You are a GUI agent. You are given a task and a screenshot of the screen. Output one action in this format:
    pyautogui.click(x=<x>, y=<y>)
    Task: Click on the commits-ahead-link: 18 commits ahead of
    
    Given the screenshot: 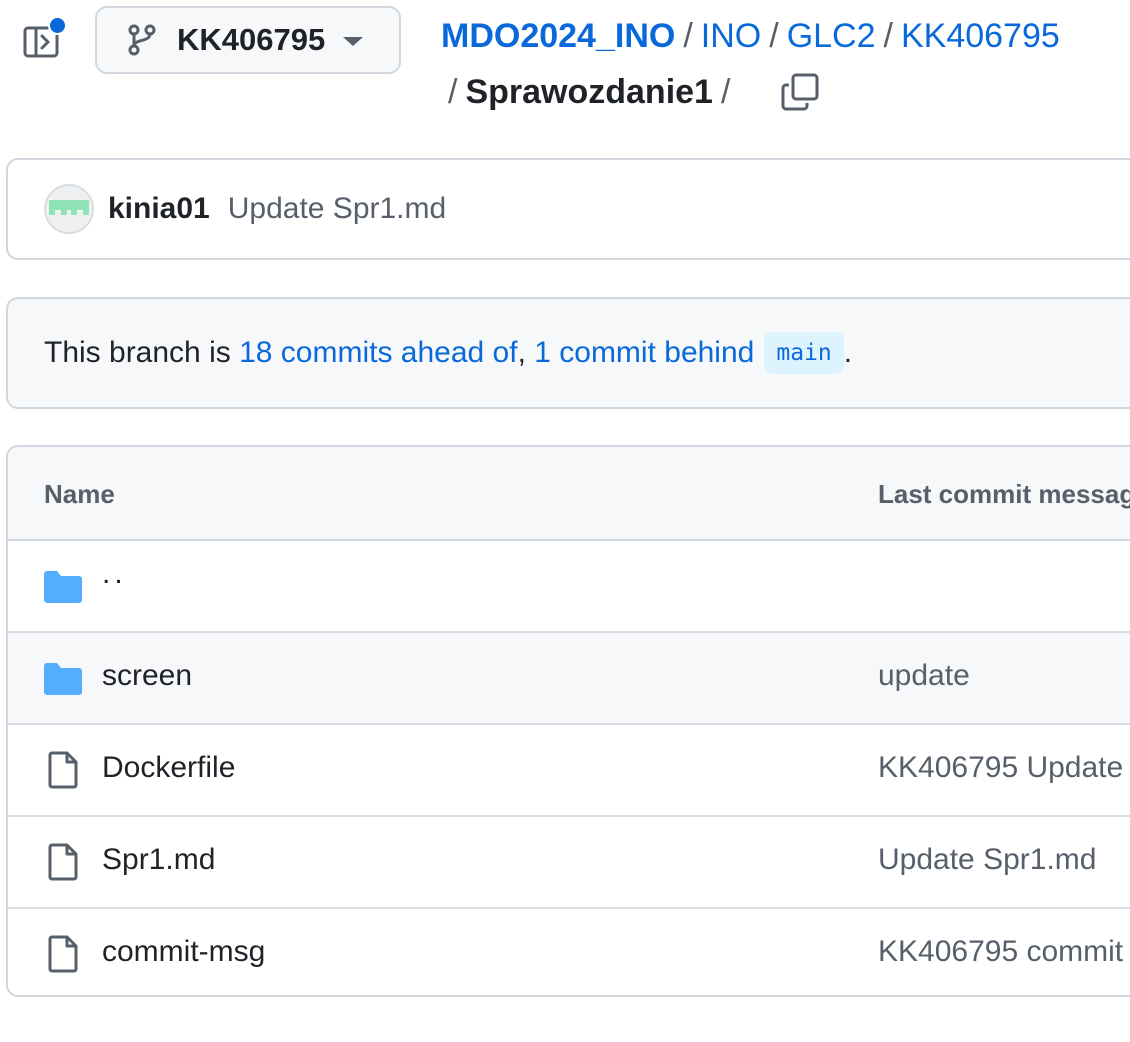 What is the action you would take?
    pyautogui.click(x=378, y=353)
    